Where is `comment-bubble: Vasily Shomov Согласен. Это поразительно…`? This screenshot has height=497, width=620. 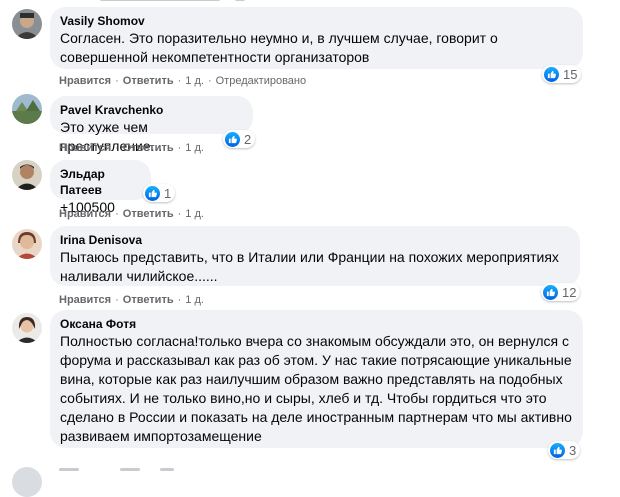
comment-bubble: Vasily Shomov Согласен. Это поразительно… is located at coordinates (316, 38).